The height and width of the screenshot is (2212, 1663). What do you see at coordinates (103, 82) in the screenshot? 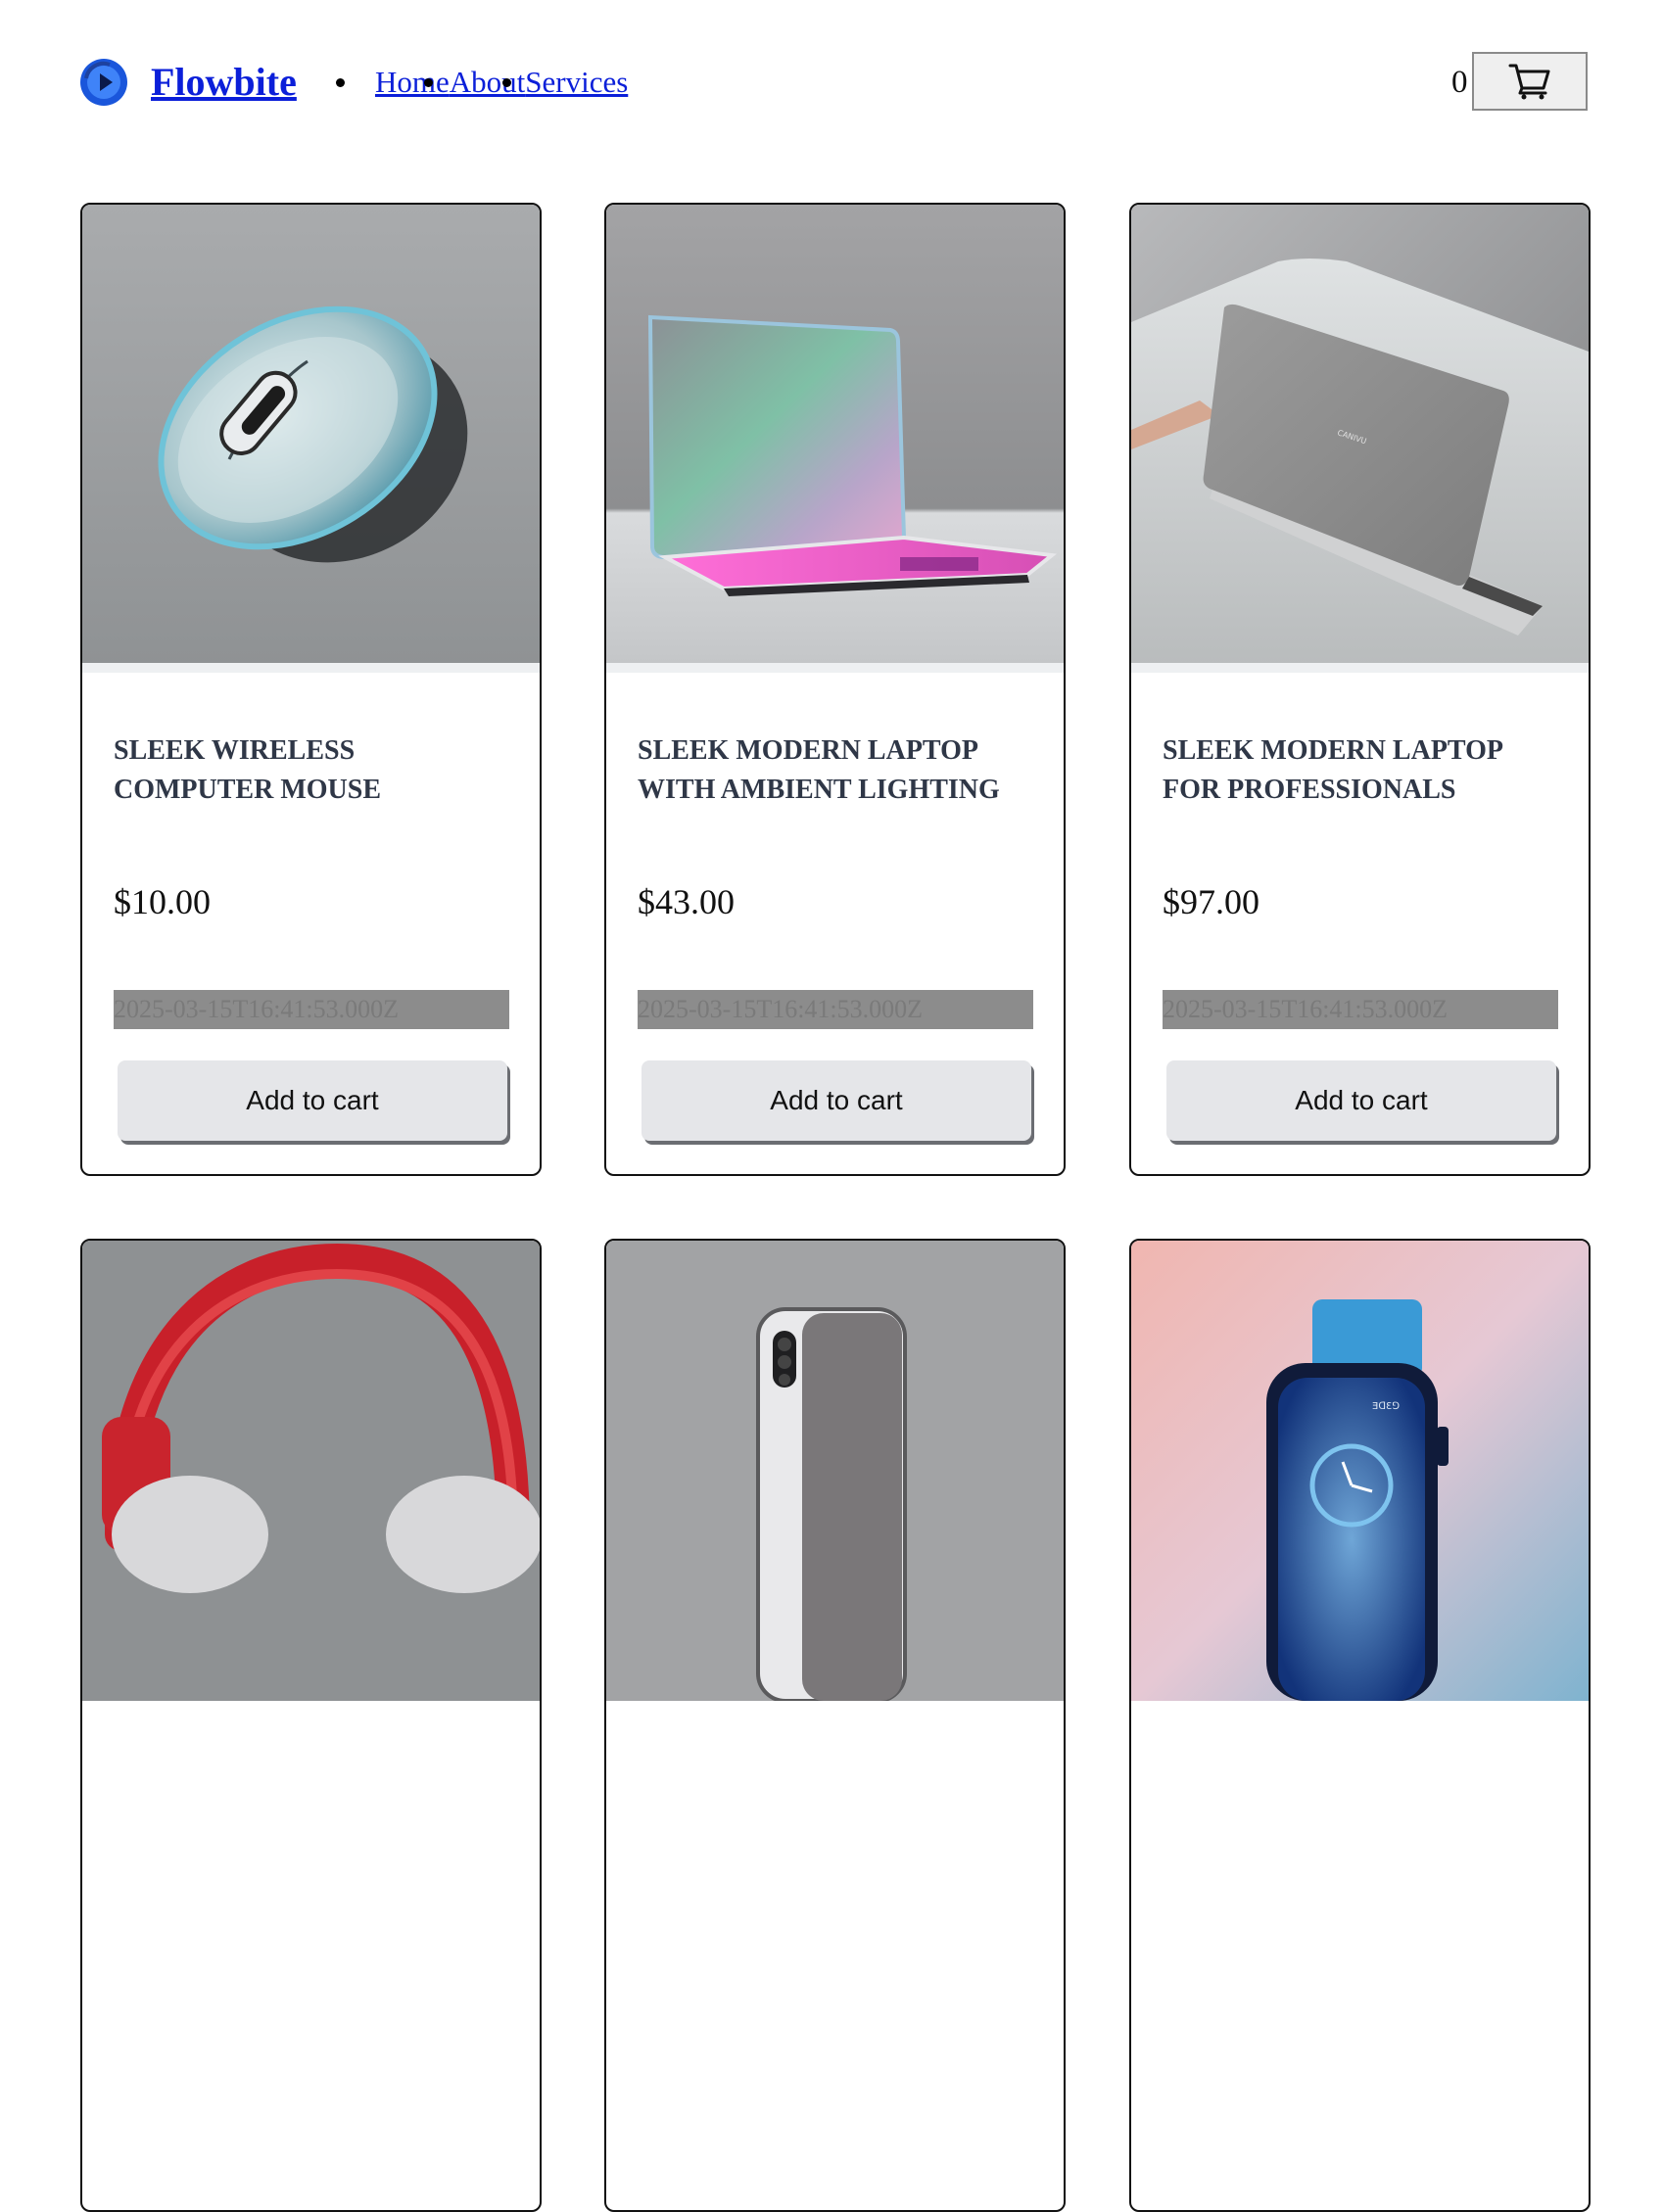
I see `flowbite-logo-icon` at bounding box center [103, 82].